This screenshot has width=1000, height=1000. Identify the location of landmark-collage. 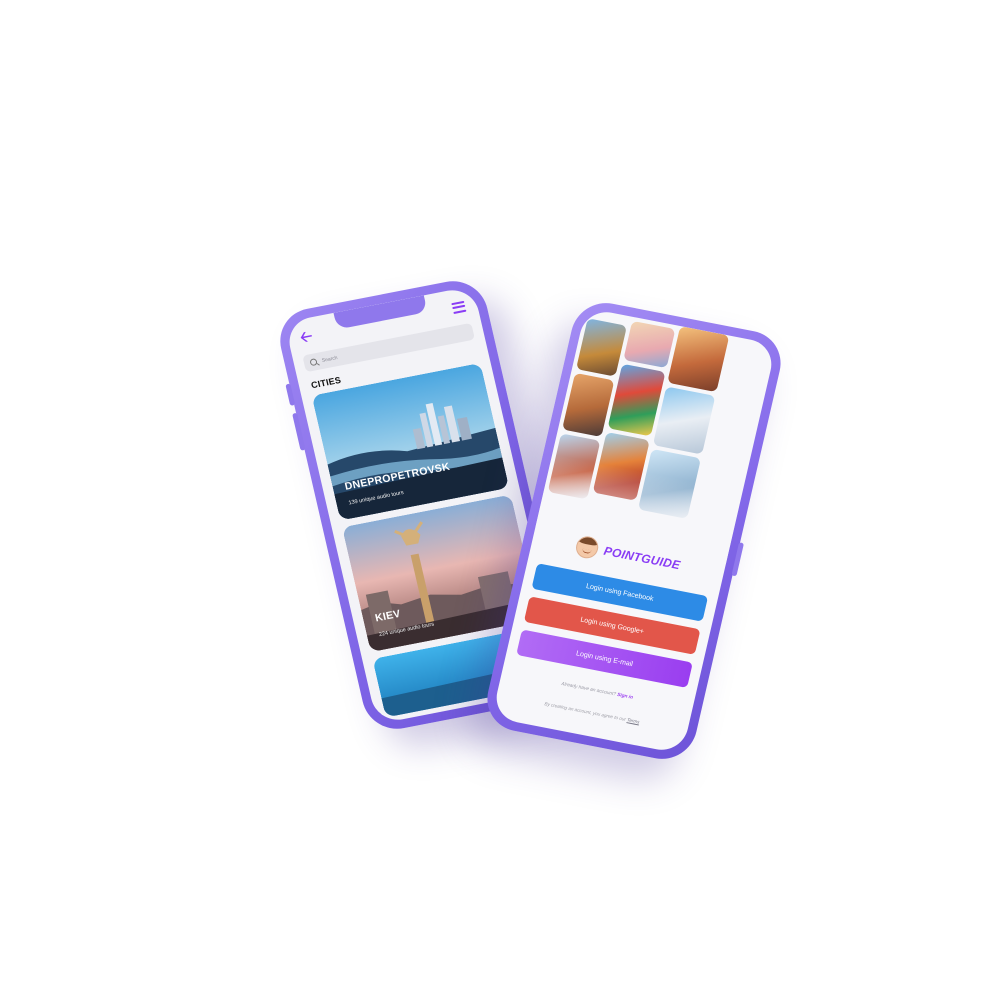
(656, 436).